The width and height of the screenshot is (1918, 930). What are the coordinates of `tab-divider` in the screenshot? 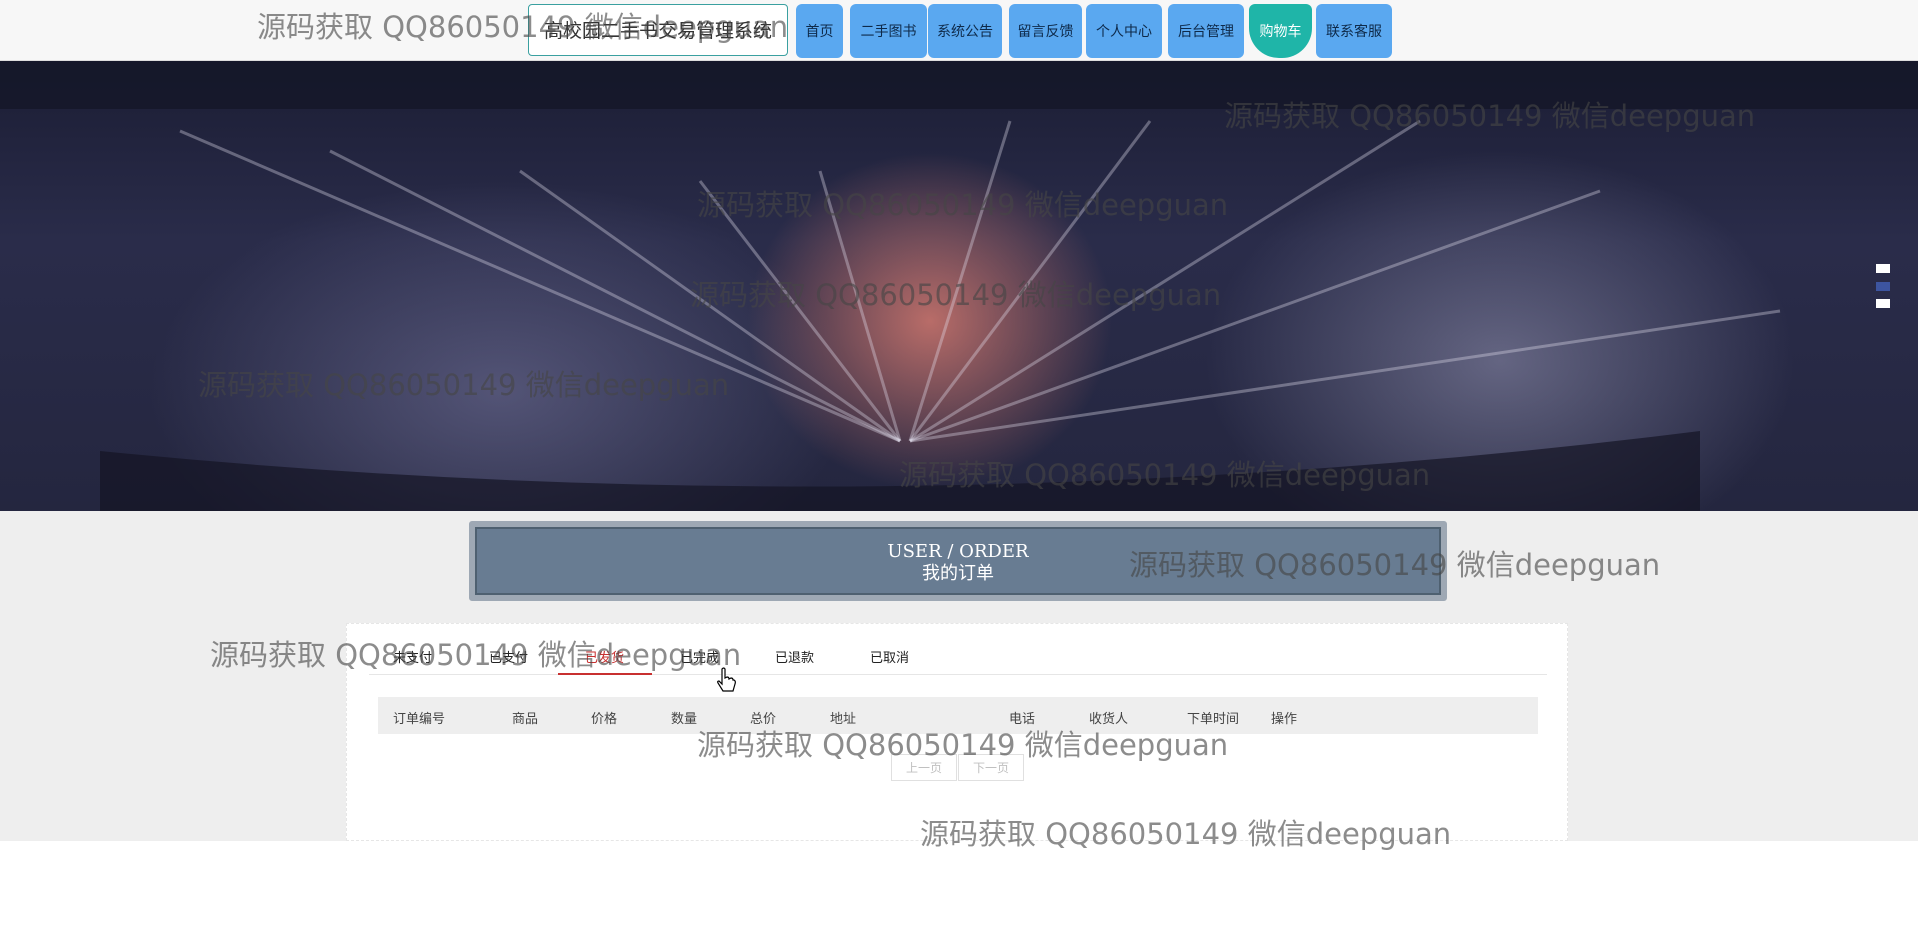 It's located at (958, 674).